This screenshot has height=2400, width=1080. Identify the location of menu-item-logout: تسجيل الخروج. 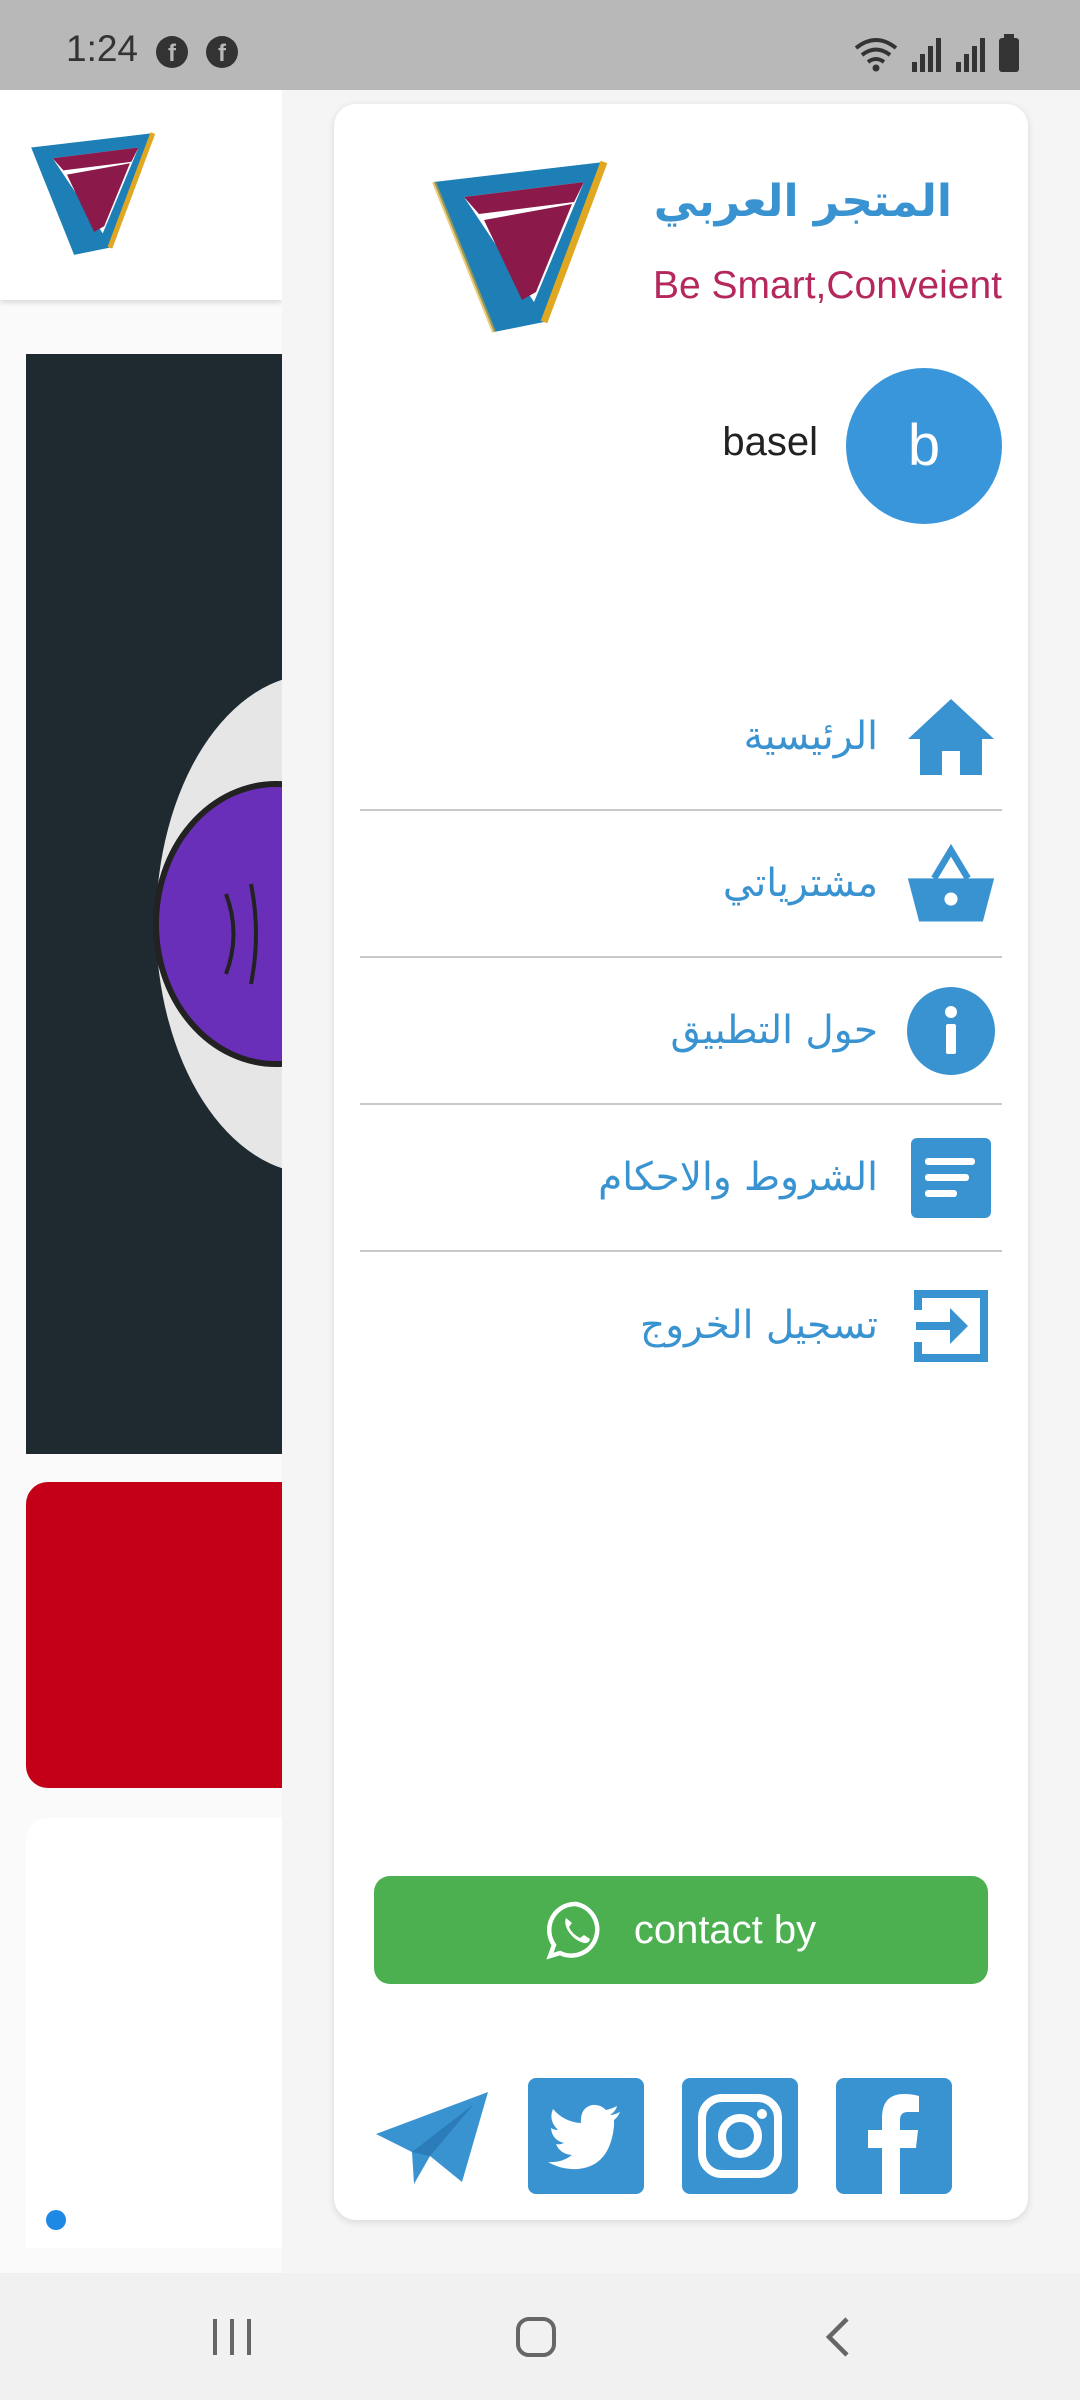
(681, 1325).